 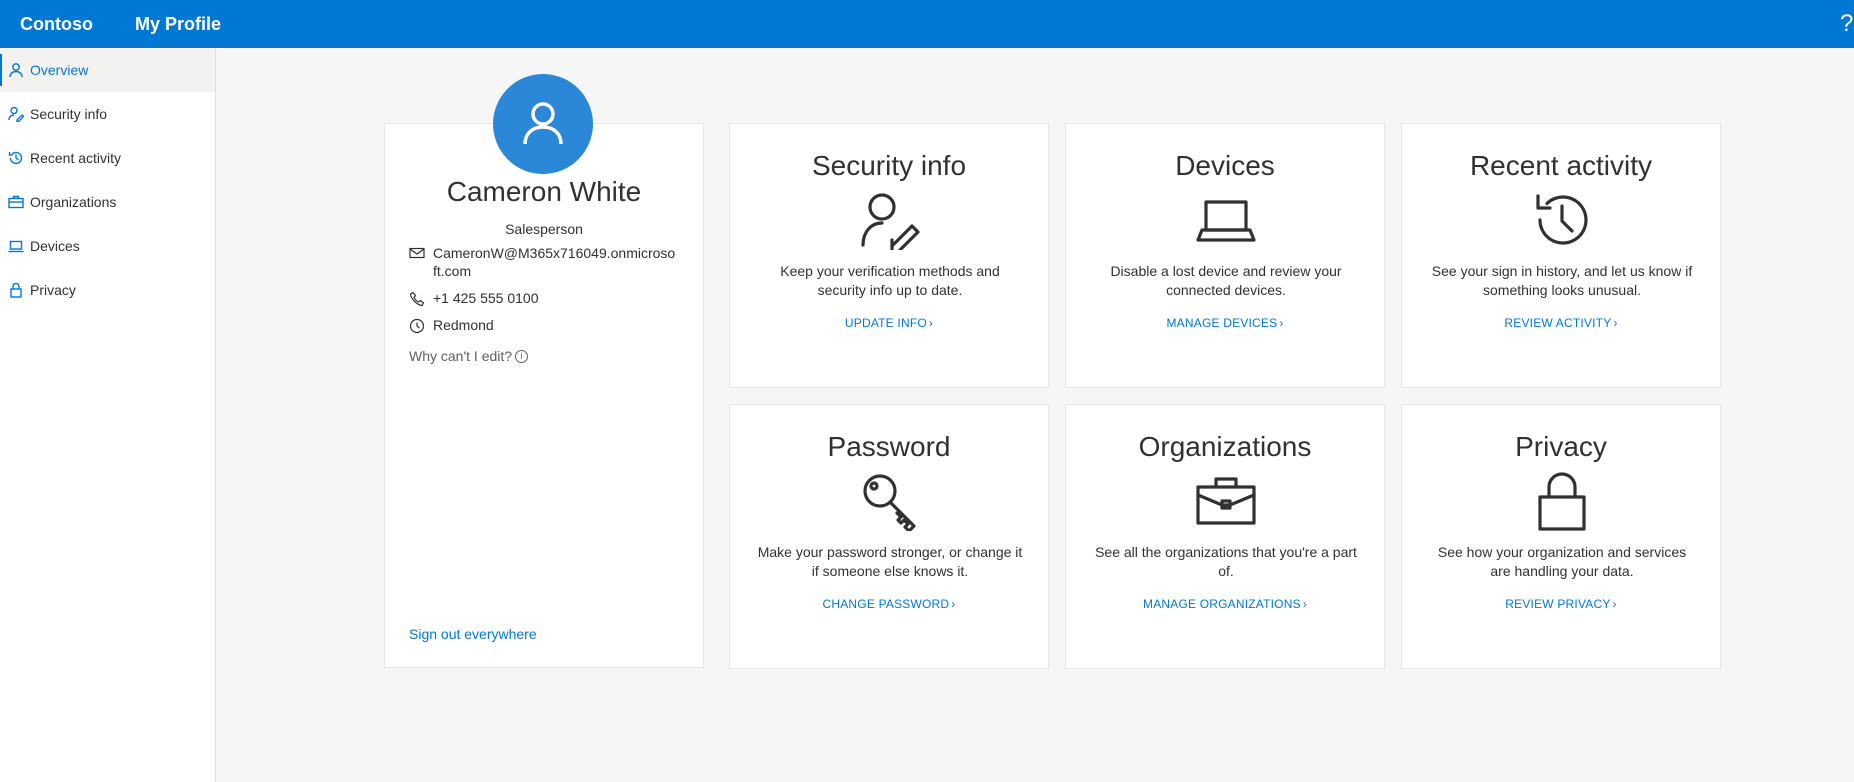 I want to click on profile-name: Cameron White, so click(x=544, y=191).